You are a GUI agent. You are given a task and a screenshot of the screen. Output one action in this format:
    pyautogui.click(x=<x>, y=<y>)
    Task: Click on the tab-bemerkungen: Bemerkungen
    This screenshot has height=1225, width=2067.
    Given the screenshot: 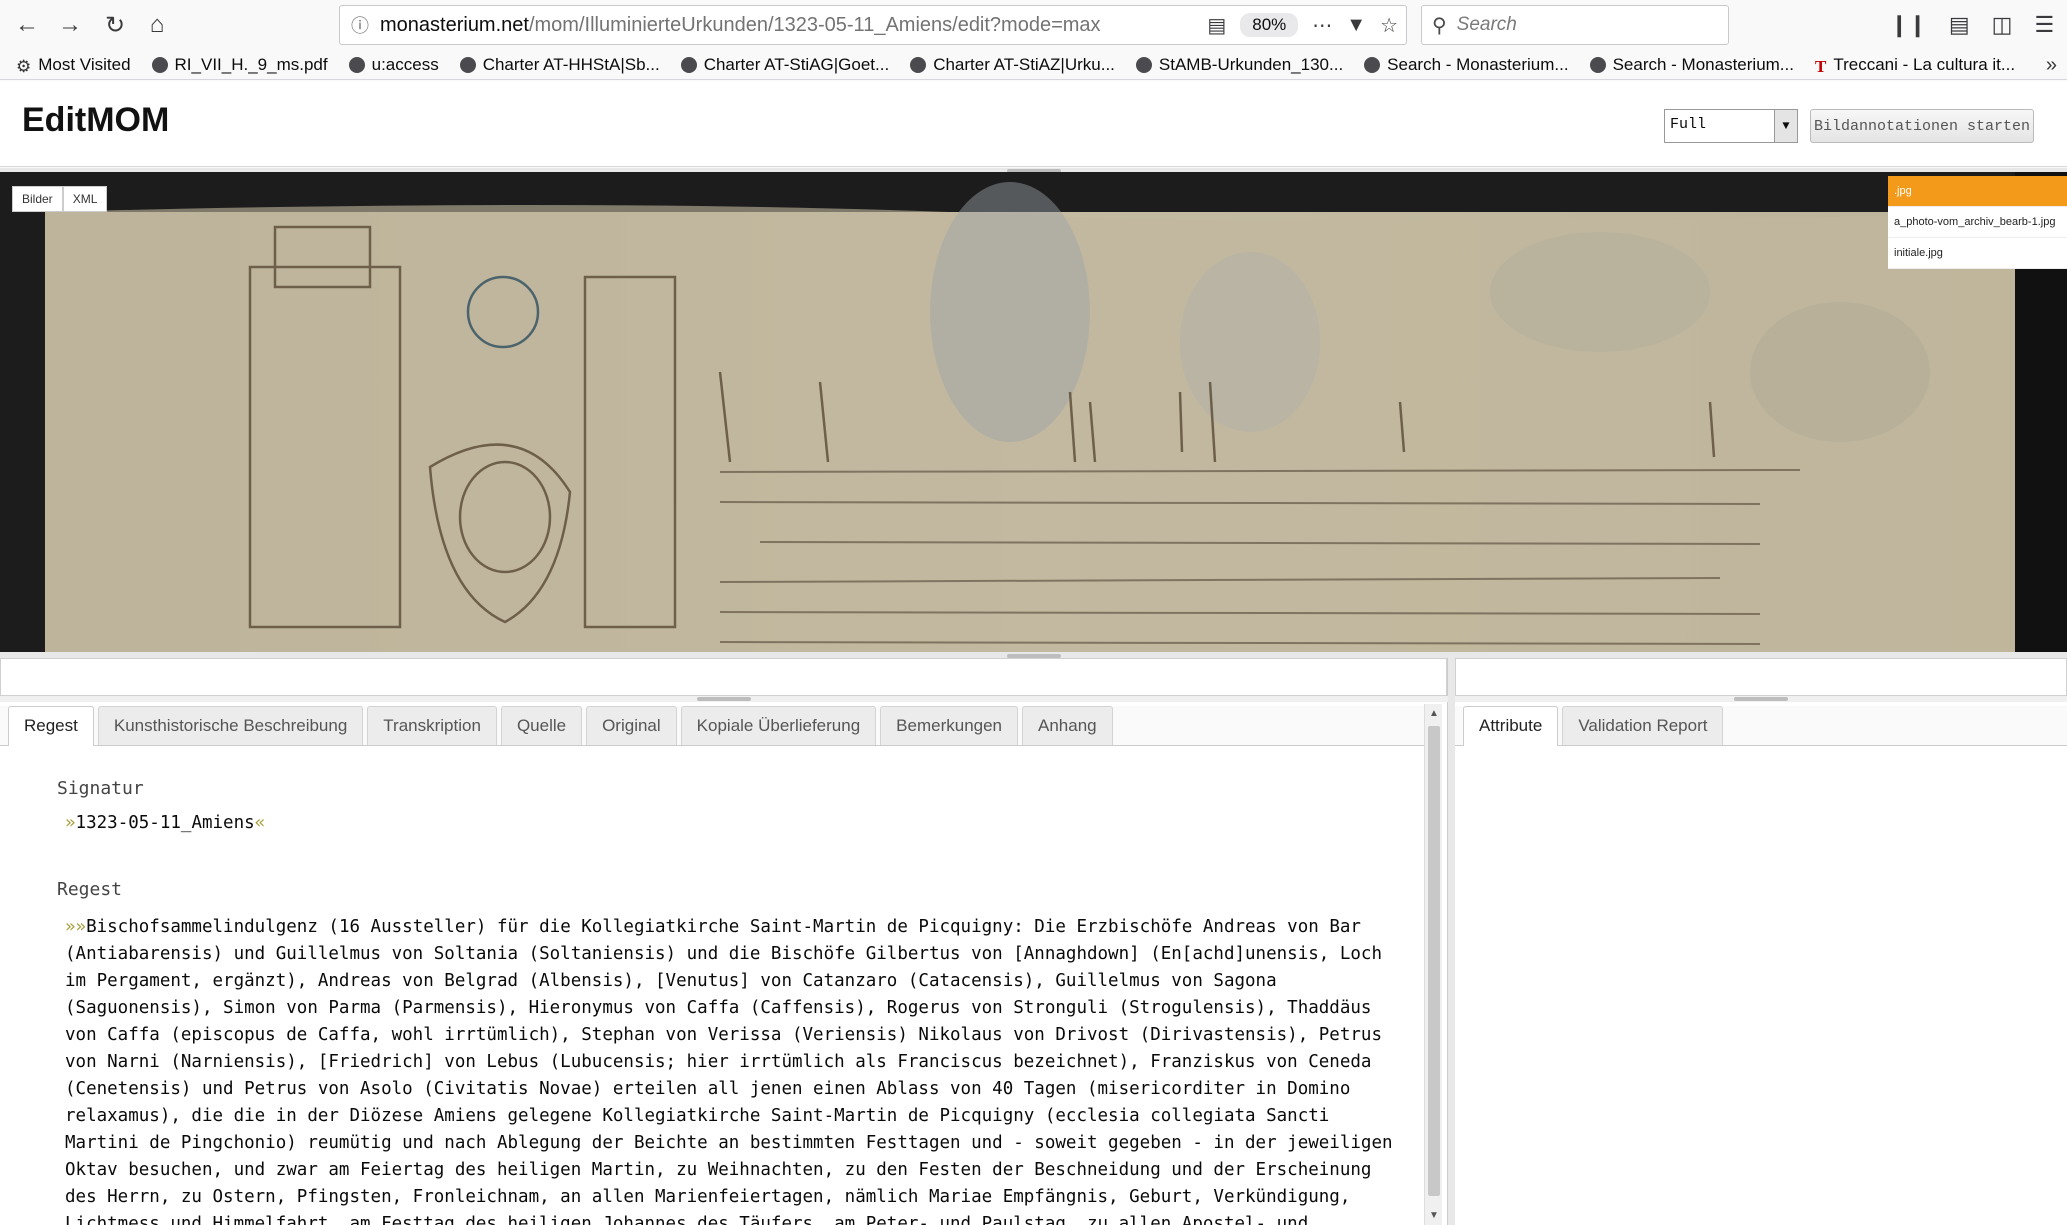 What is the action you would take?
    pyautogui.click(x=949, y=725)
    